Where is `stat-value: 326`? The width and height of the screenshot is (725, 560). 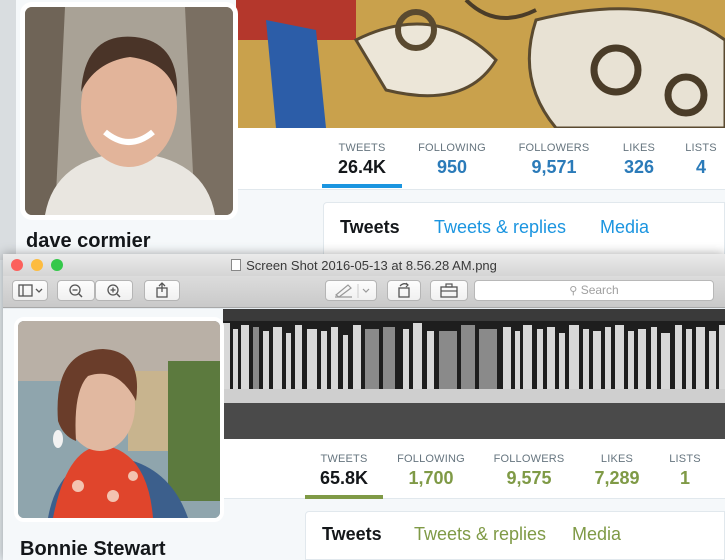
stat-value: 326 is located at coordinates (639, 167).